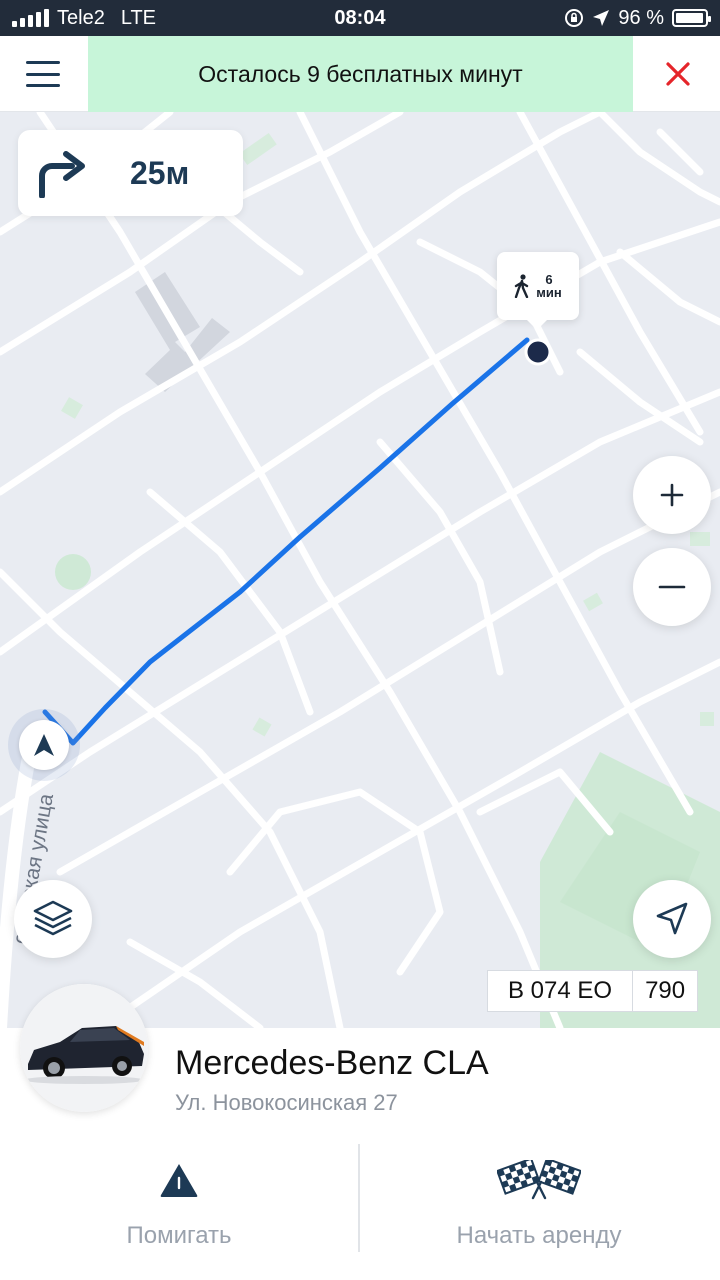 The image size is (720, 1280). I want to click on close-button, so click(678, 74).